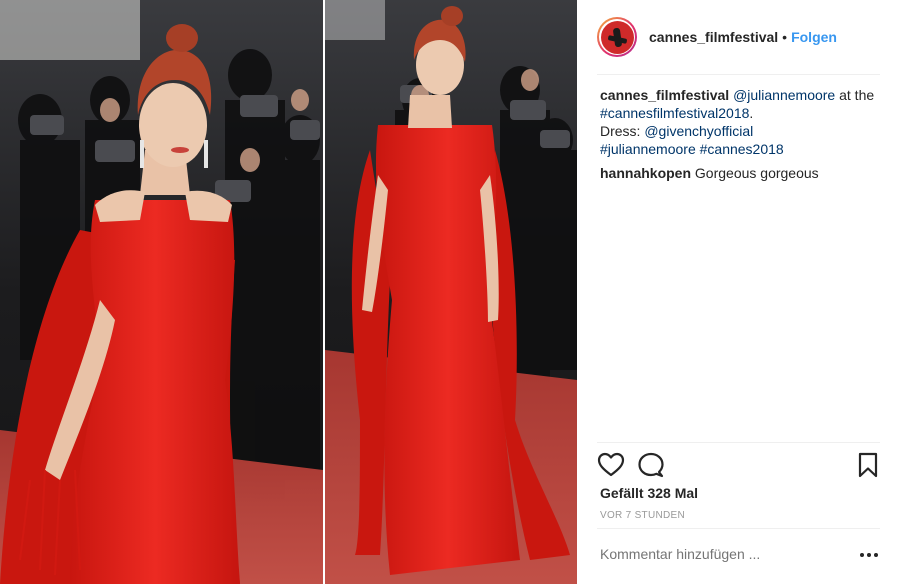 The width and height of the screenshot is (900, 584). What do you see at coordinates (622, 131) in the screenshot?
I see `caption-text-part: Dress:` at bounding box center [622, 131].